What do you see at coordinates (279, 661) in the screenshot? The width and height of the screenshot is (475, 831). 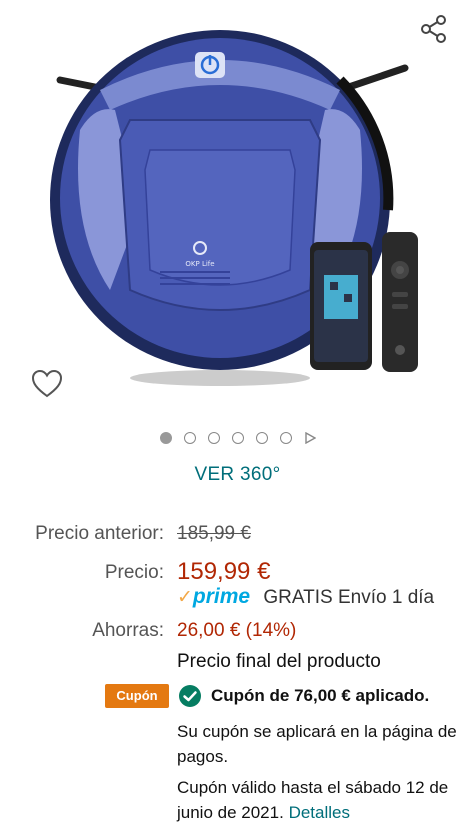 I see `final-price-note: Precio final del producto` at bounding box center [279, 661].